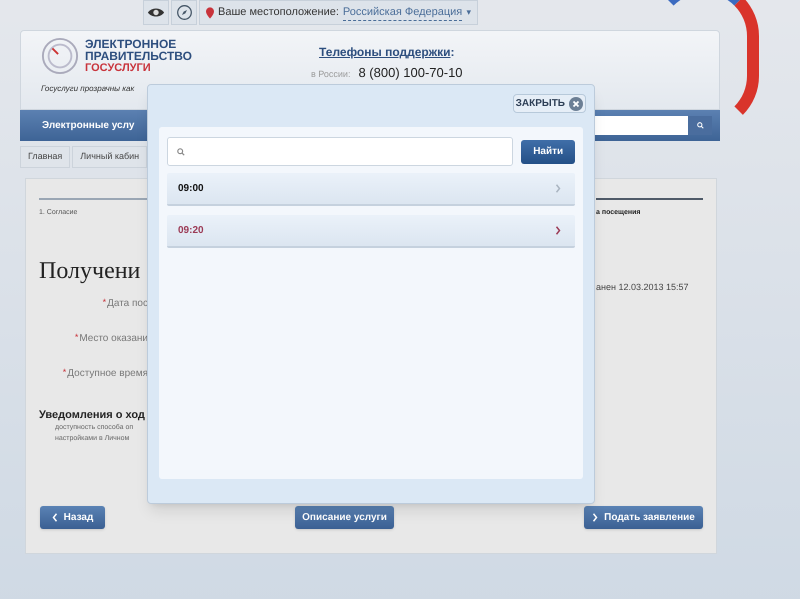 The height and width of the screenshot is (599, 800). I want to click on logo-title: ПРАВИТЕЛЬСТВО, so click(138, 56).